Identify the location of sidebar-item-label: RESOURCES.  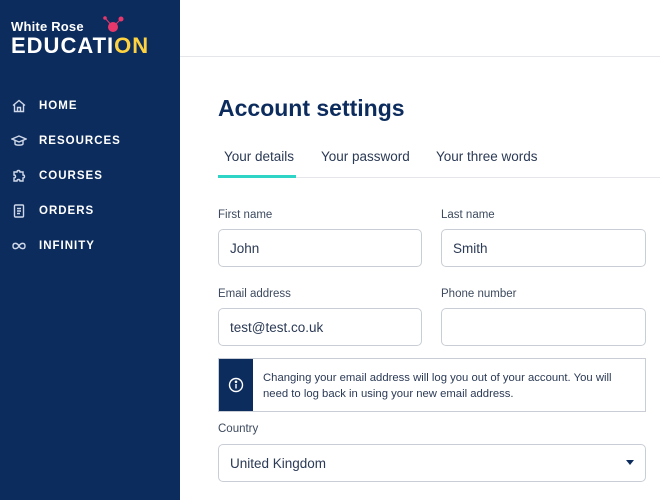
(80, 140).